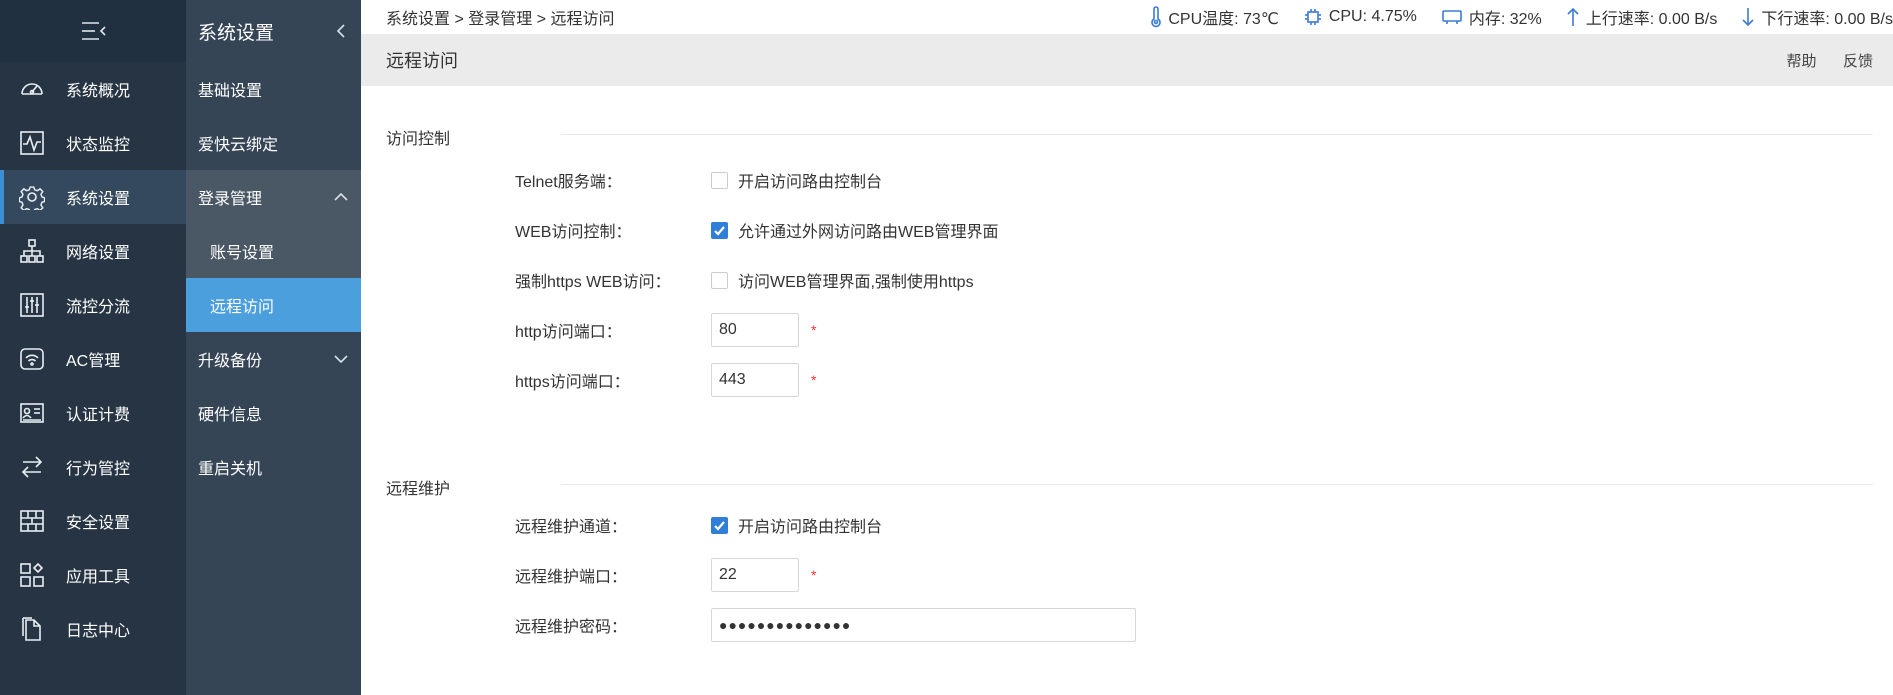 This screenshot has height=695, width=1893. Describe the element at coordinates (98, 631) in the screenshot. I see `sidebar-item-label: 日志中心` at that location.